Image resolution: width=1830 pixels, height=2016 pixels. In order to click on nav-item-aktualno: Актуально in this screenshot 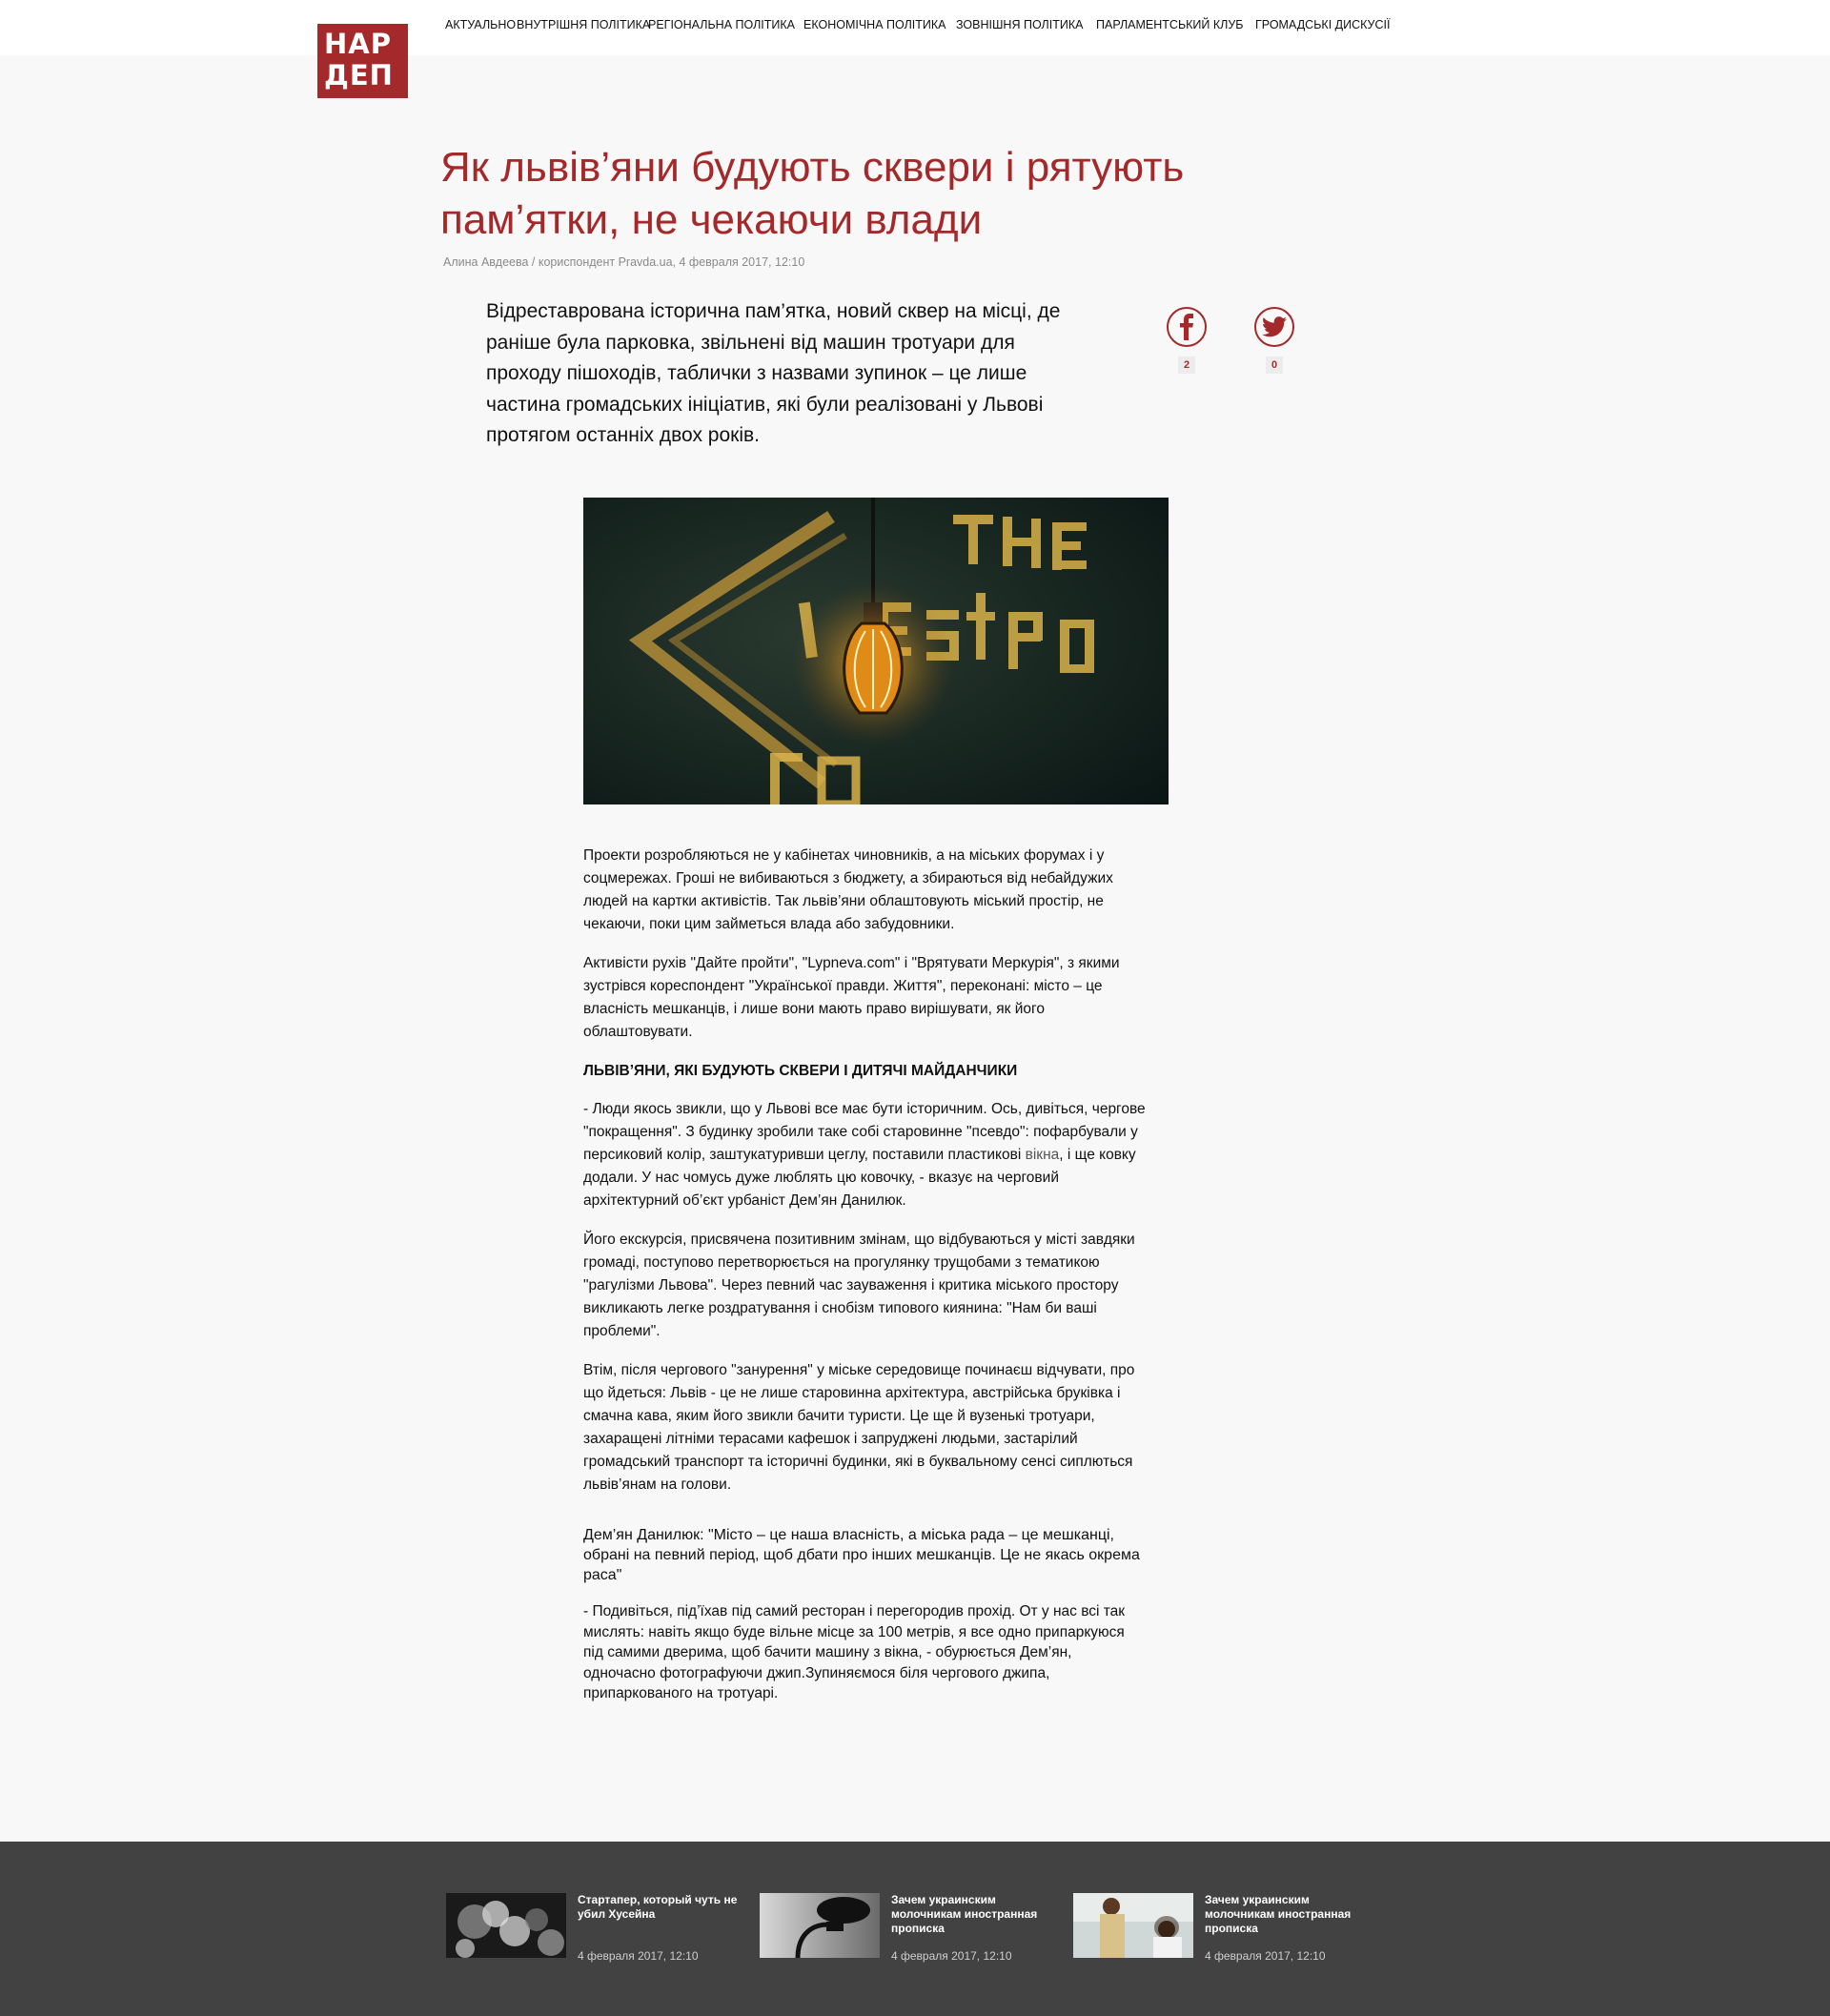, I will do `click(481, 24)`.